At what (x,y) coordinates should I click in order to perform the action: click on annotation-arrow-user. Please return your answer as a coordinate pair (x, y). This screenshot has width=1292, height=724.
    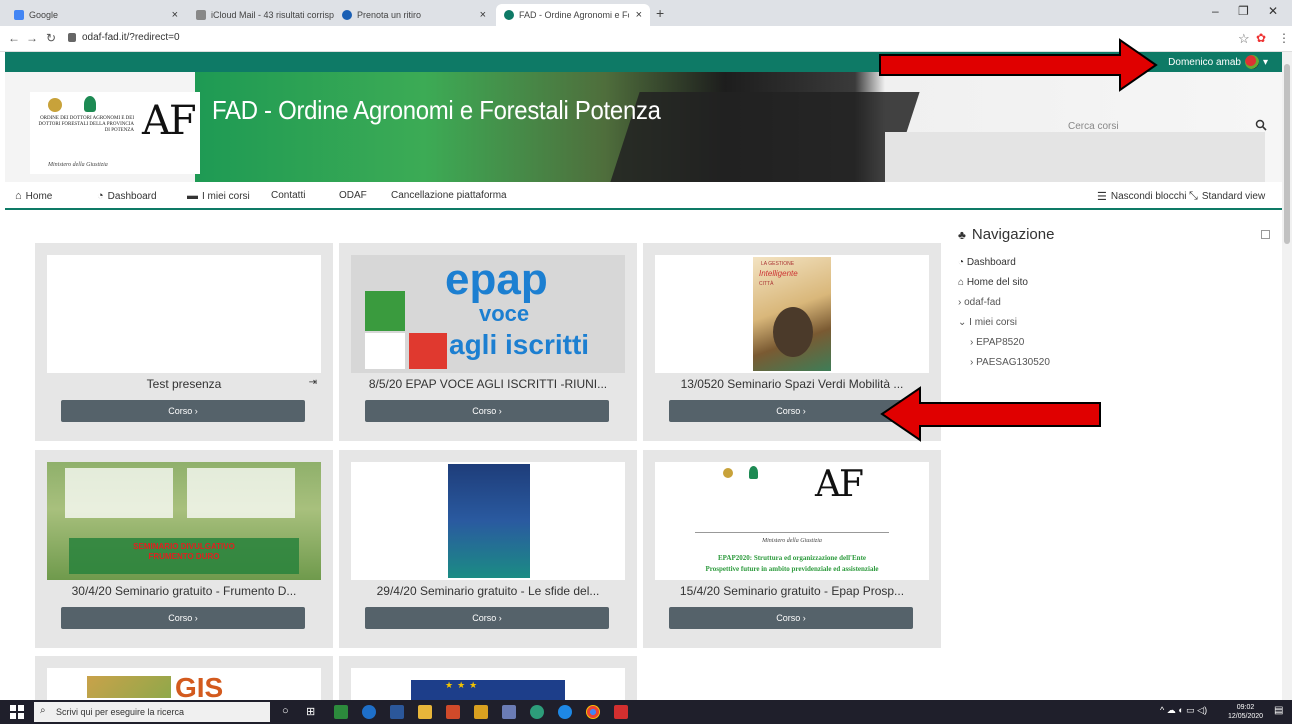
    Looking at the image, I should click on (1018, 65).